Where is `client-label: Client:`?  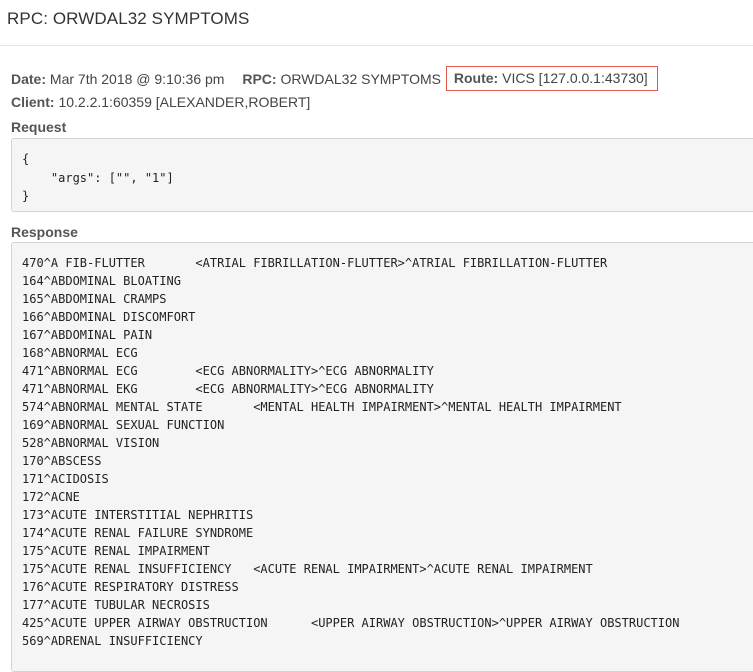
client-label: Client: is located at coordinates (33, 102).